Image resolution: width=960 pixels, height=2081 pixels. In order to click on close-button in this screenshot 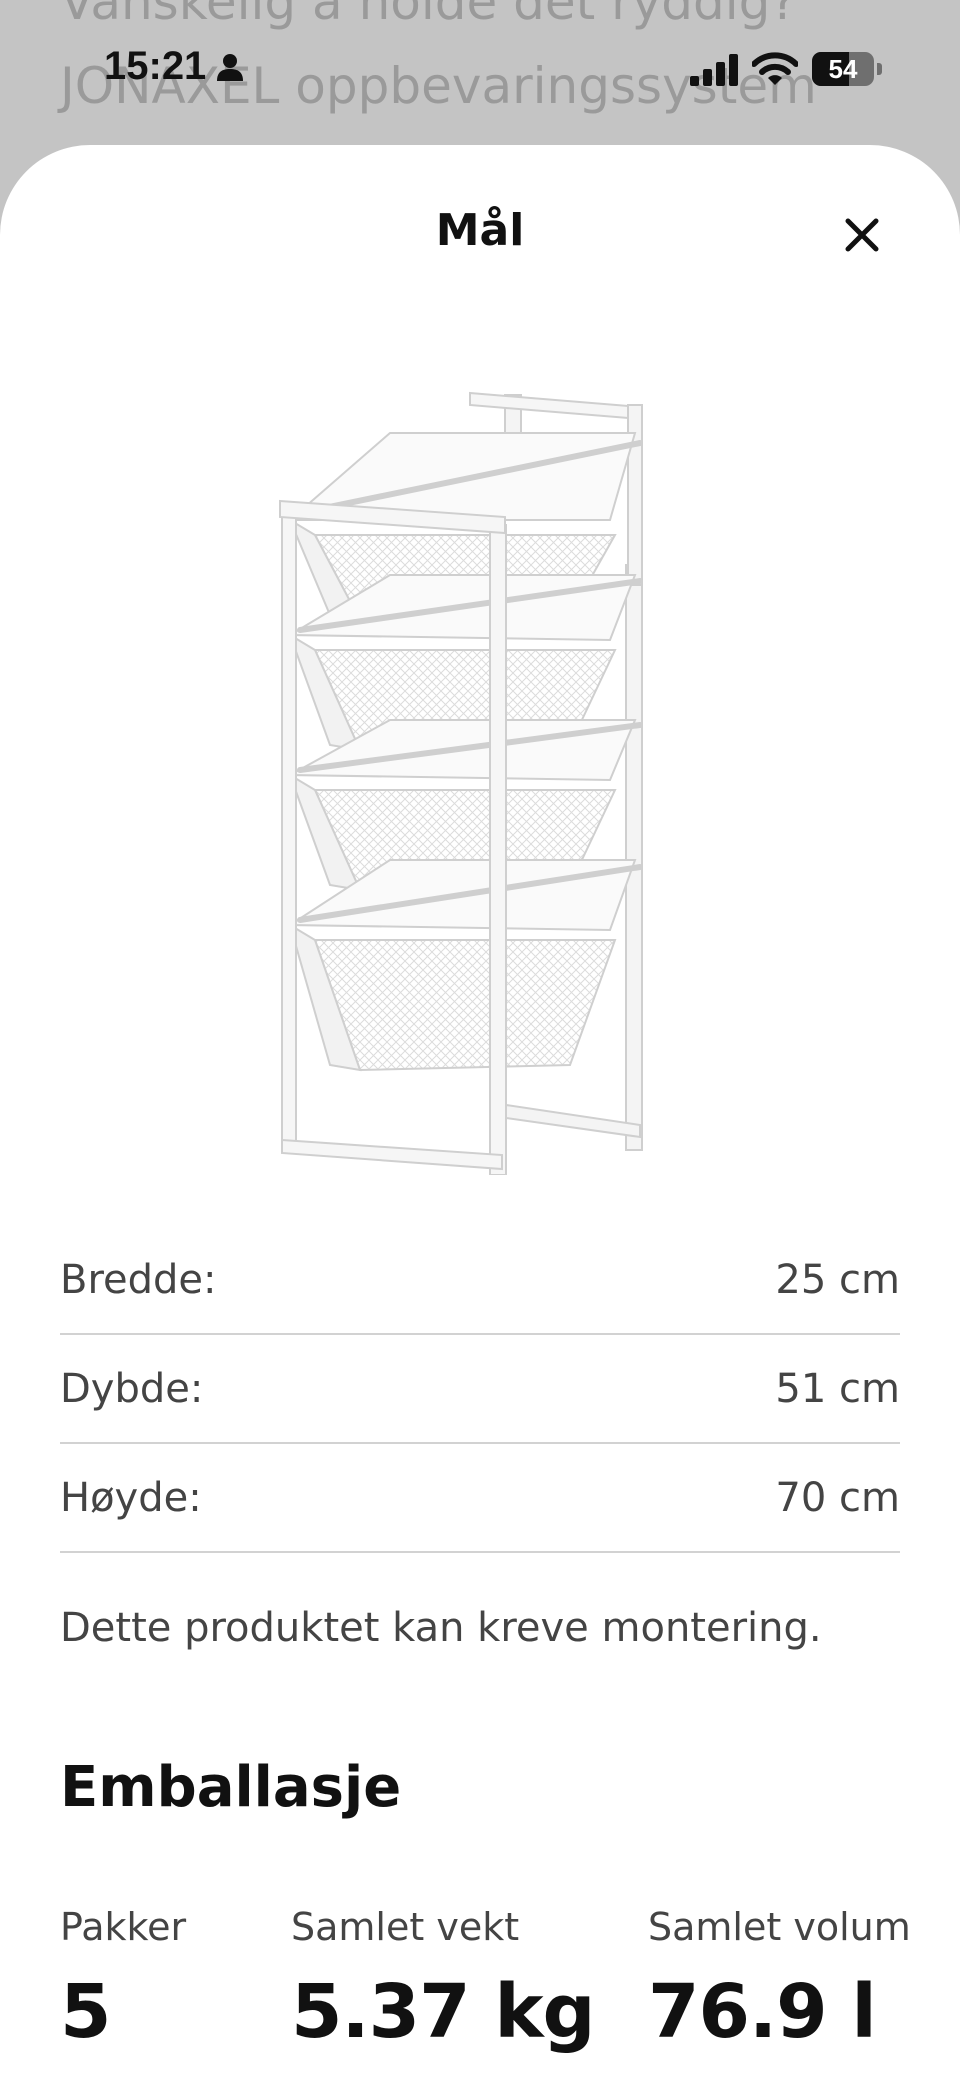, I will do `click(862, 235)`.